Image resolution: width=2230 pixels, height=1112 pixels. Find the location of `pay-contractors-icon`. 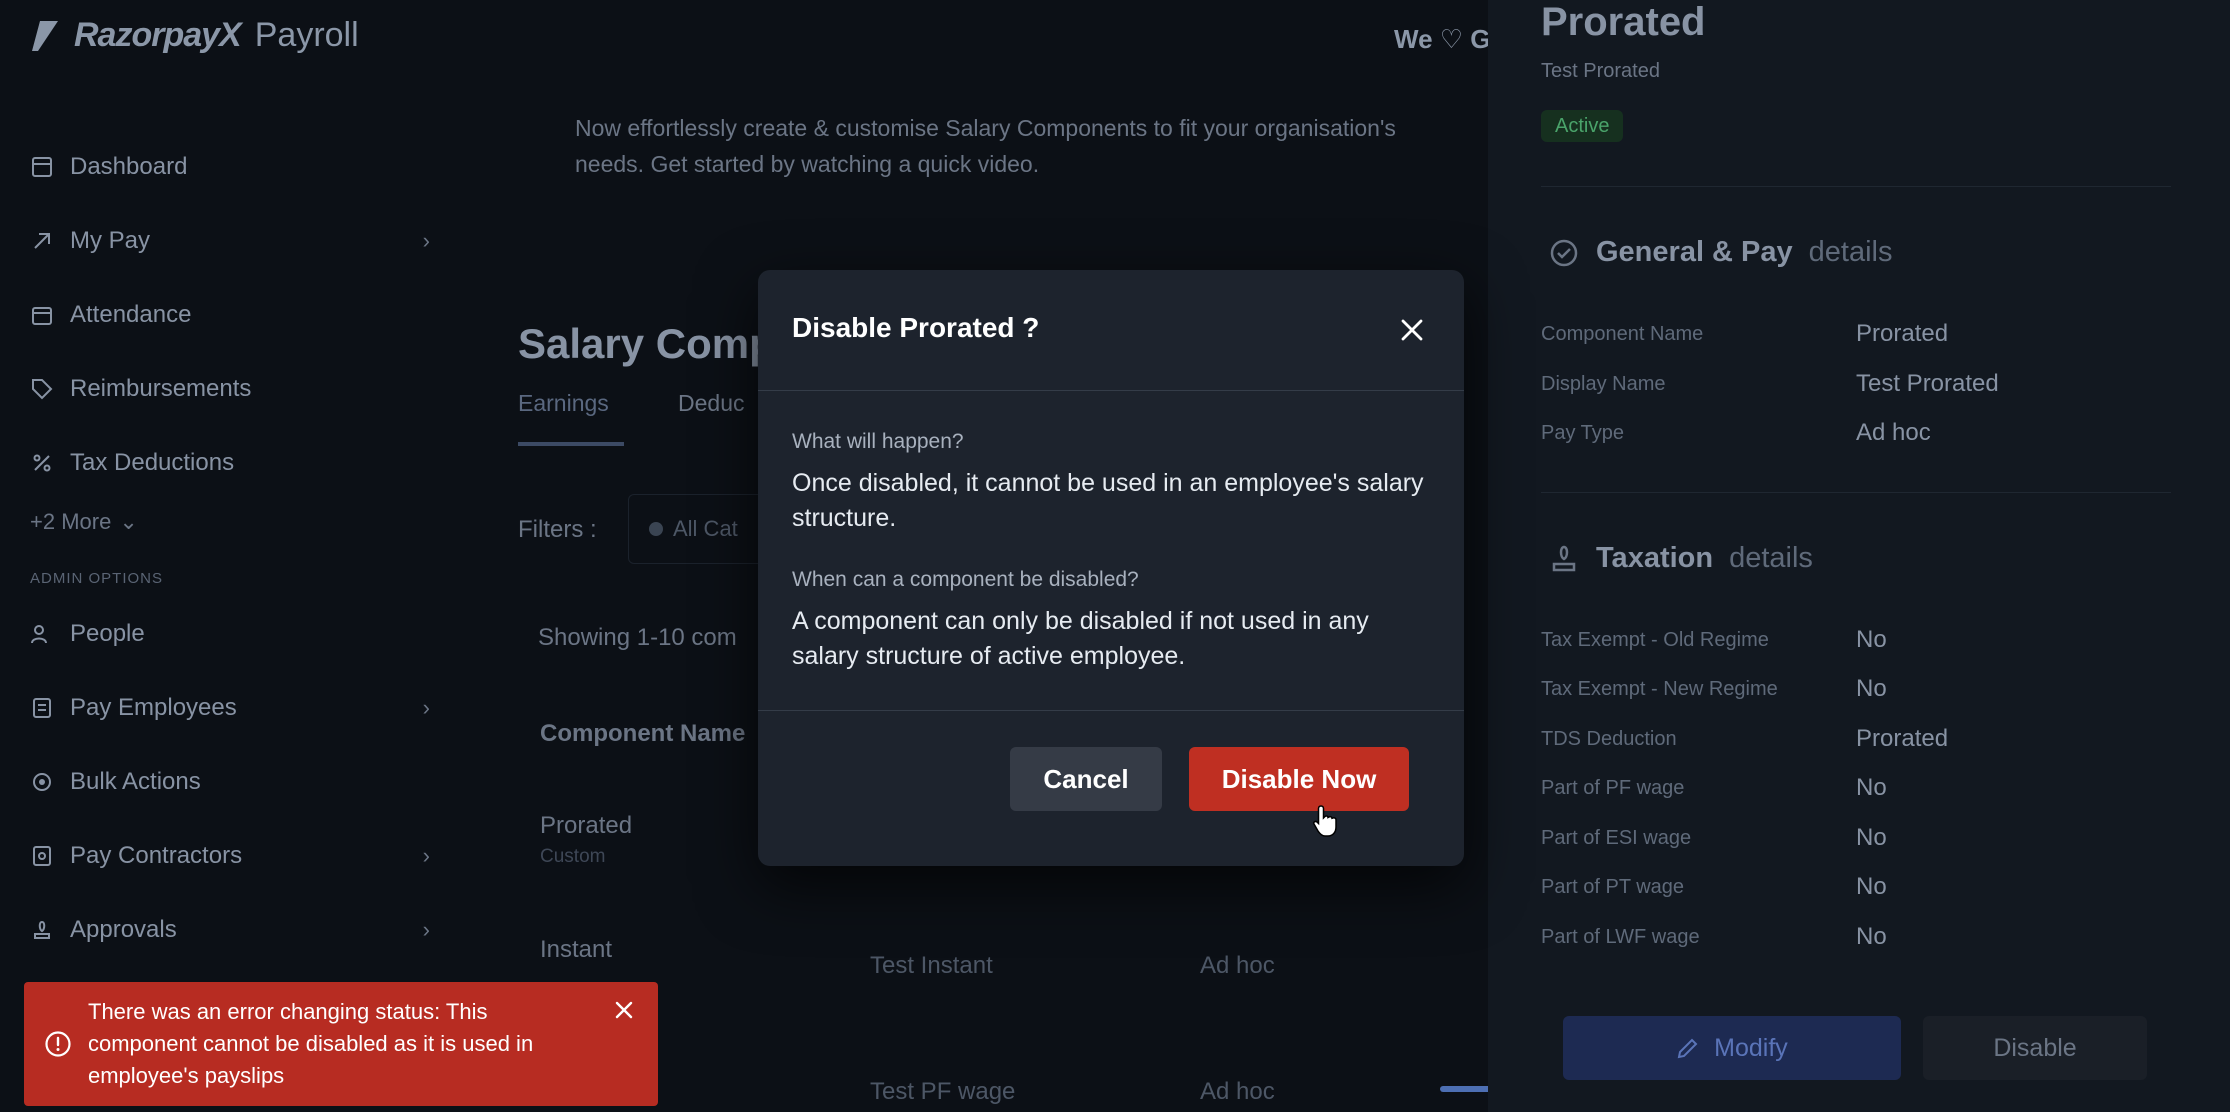

pay-contractors-icon is located at coordinates (42, 856).